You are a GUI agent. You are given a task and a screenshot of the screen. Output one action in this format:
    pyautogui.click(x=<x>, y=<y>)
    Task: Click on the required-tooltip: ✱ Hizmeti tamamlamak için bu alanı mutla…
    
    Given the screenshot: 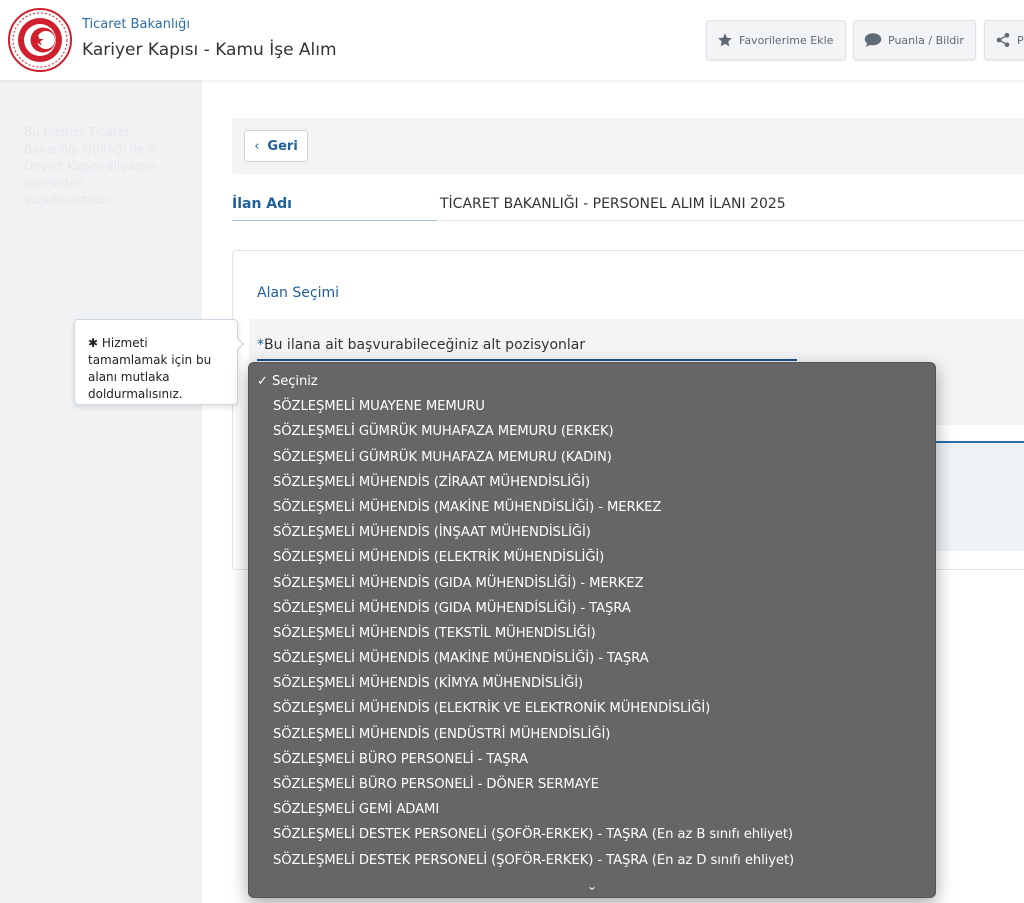 What is the action you would take?
    pyautogui.click(x=156, y=362)
    